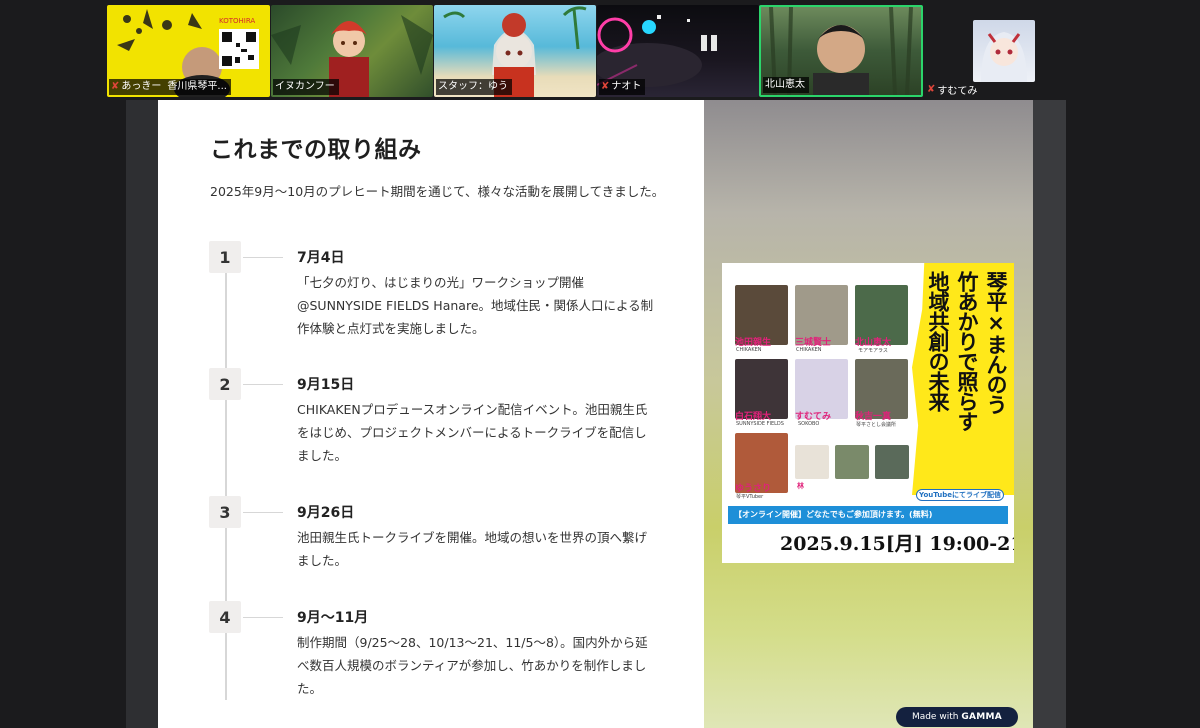 Image resolution: width=1200 pixels, height=728 pixels. Describe the element at coordinates (226, 479) in the screenshot. I see `timeline-line` at that location.